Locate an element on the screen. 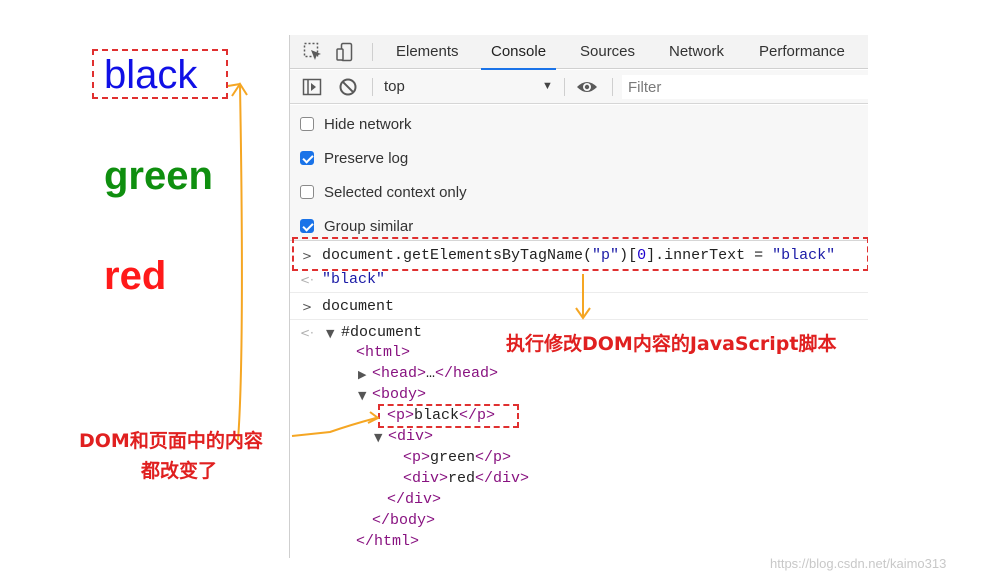 This screenshot has height=583, width=990. option-group-similar: Group similar is located at coordinates (356, 226).